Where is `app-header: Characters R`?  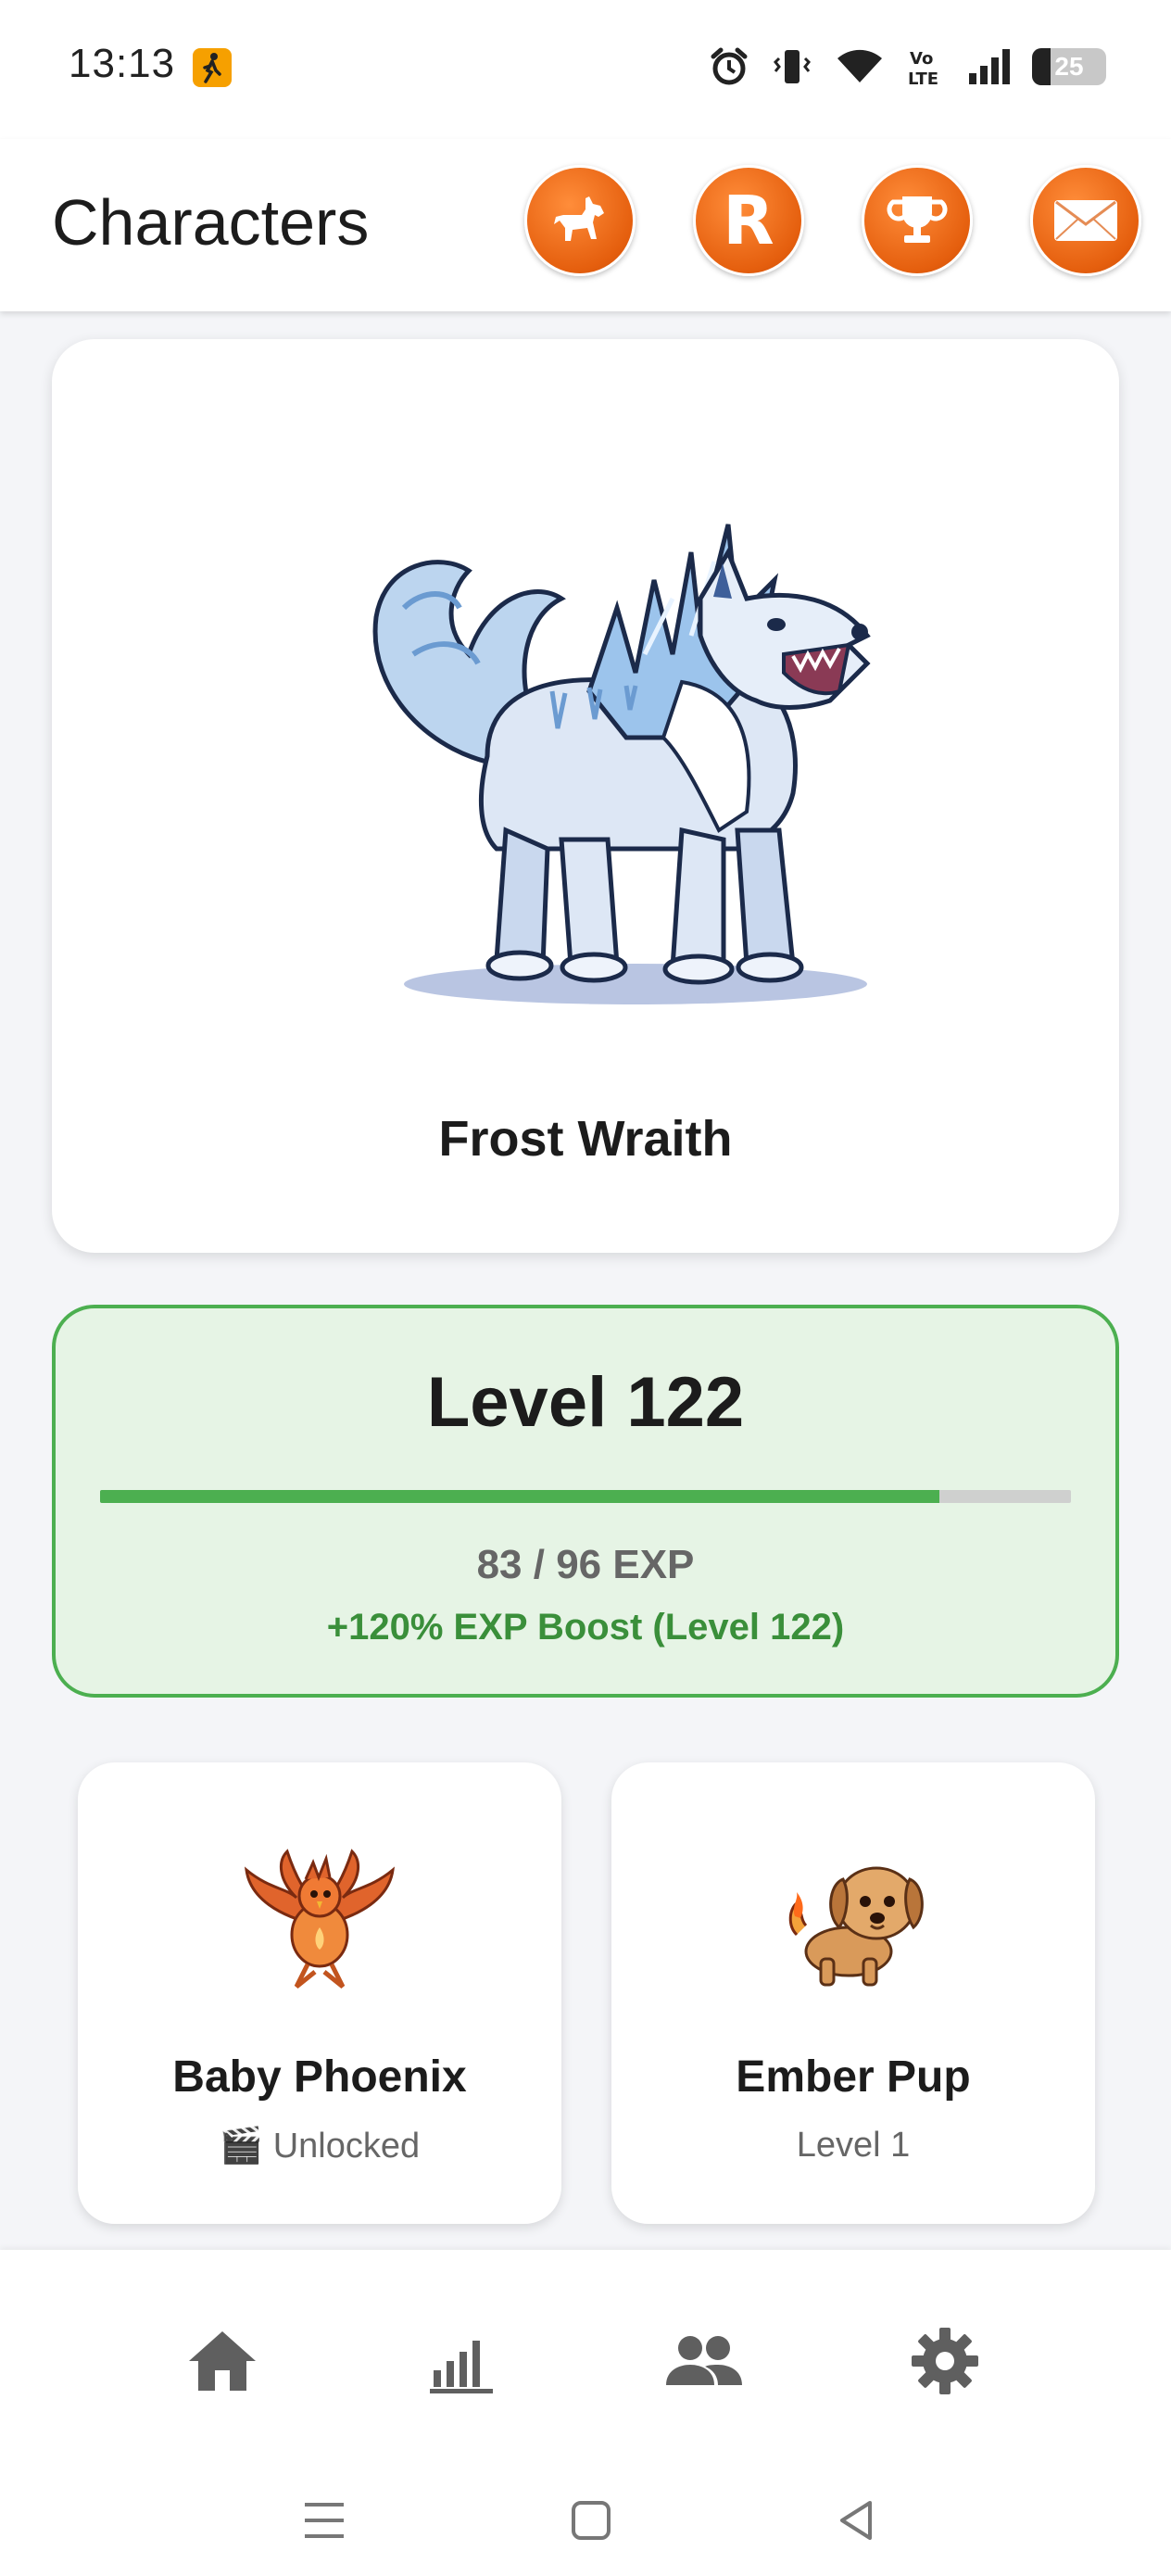 app-header: Characters R is located at coordinates (585, 225).